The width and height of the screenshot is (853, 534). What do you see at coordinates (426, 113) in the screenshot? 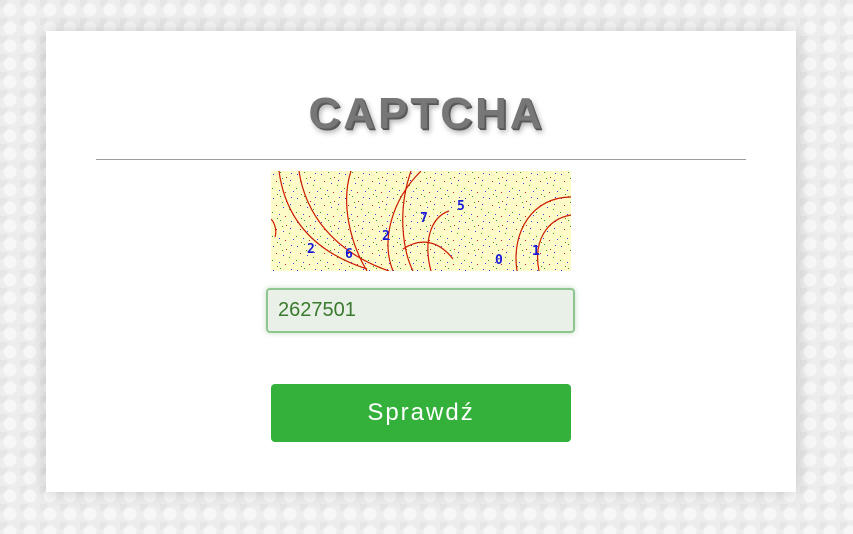
I see `page-title: CAPTCHA` at bounding box center [426, 113].